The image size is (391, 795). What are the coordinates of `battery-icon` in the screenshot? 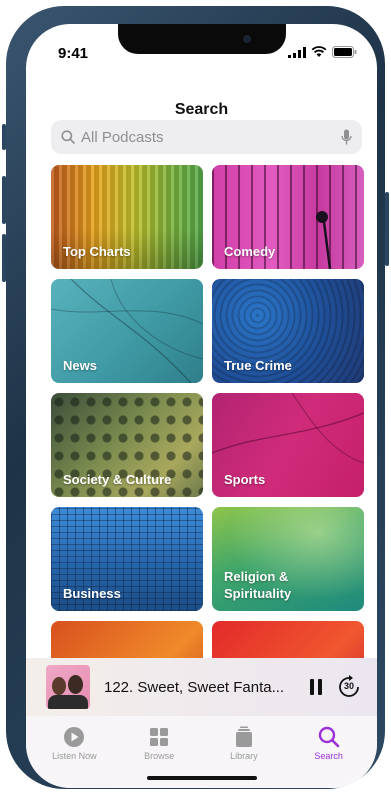 It's located at (344, 52).